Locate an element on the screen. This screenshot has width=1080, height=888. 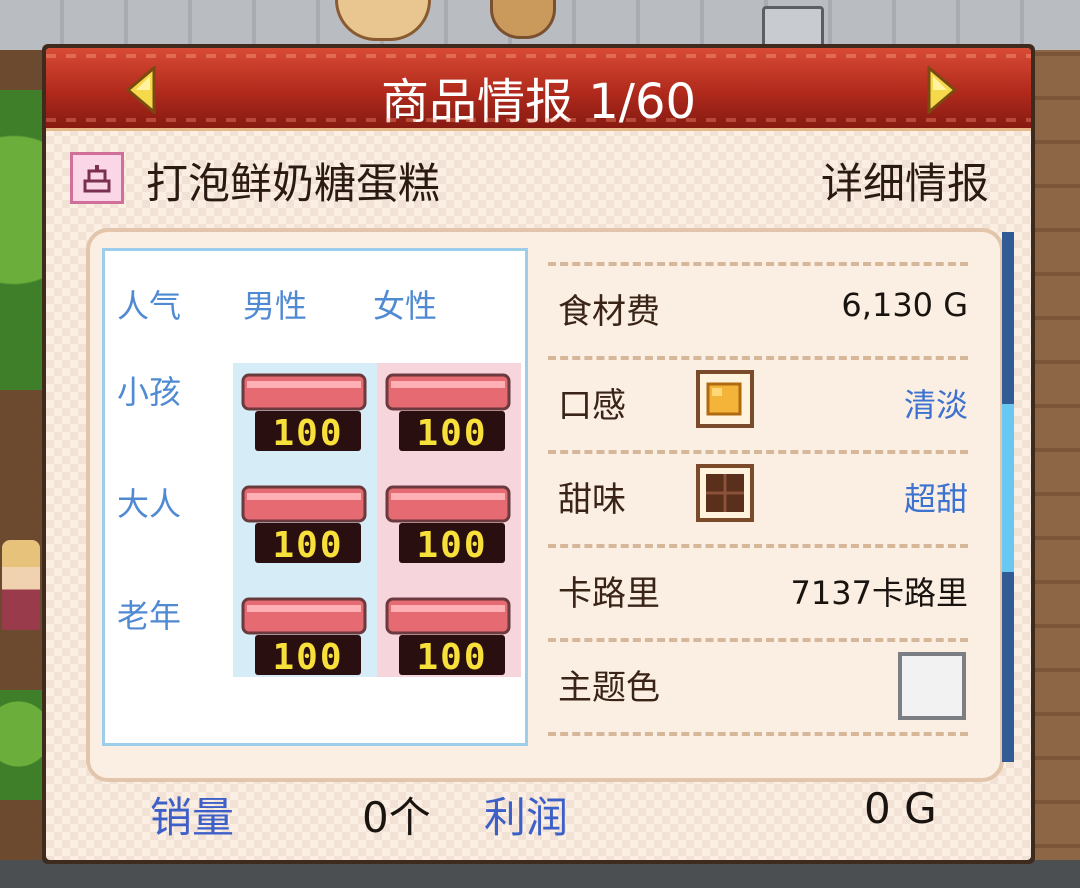
detail-info-button: 详细情报 is located at coordinates (905, 180).